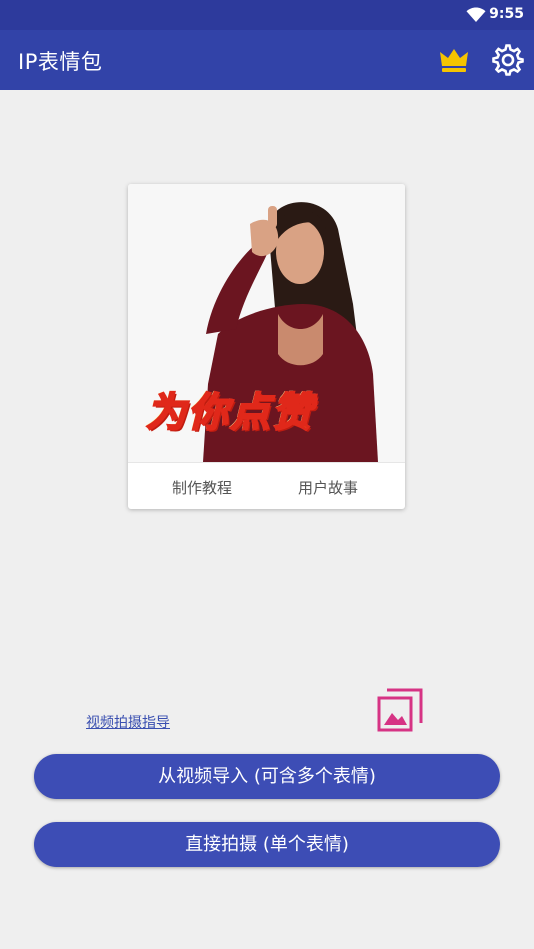 The height and width of the screenshot is (949, 534). Describe the element at coordinates (267, 776) in the screenshot. I see `import-from-video-button: 从视频导入 (可含多个表情)` at that location.